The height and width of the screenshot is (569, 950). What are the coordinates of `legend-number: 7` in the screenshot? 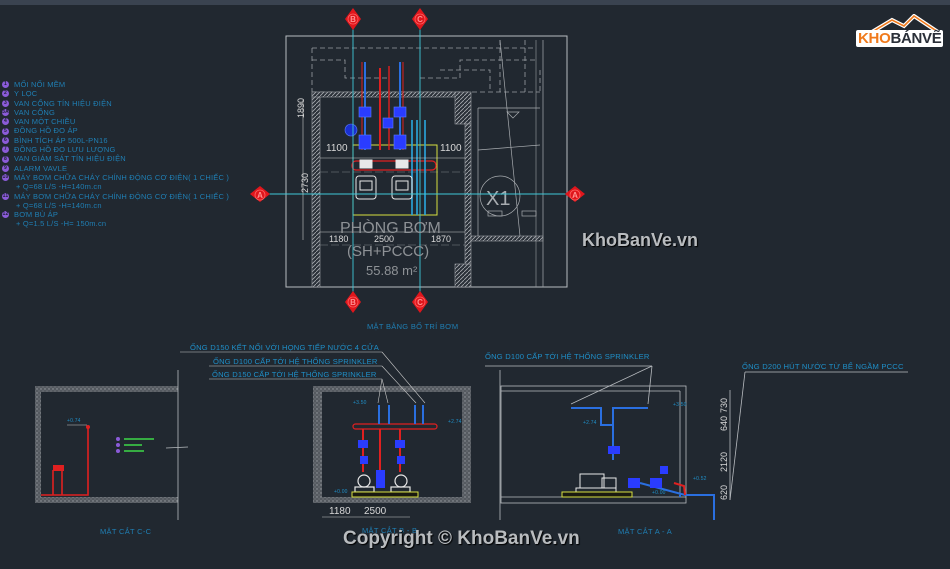 It's located at (5, 150).